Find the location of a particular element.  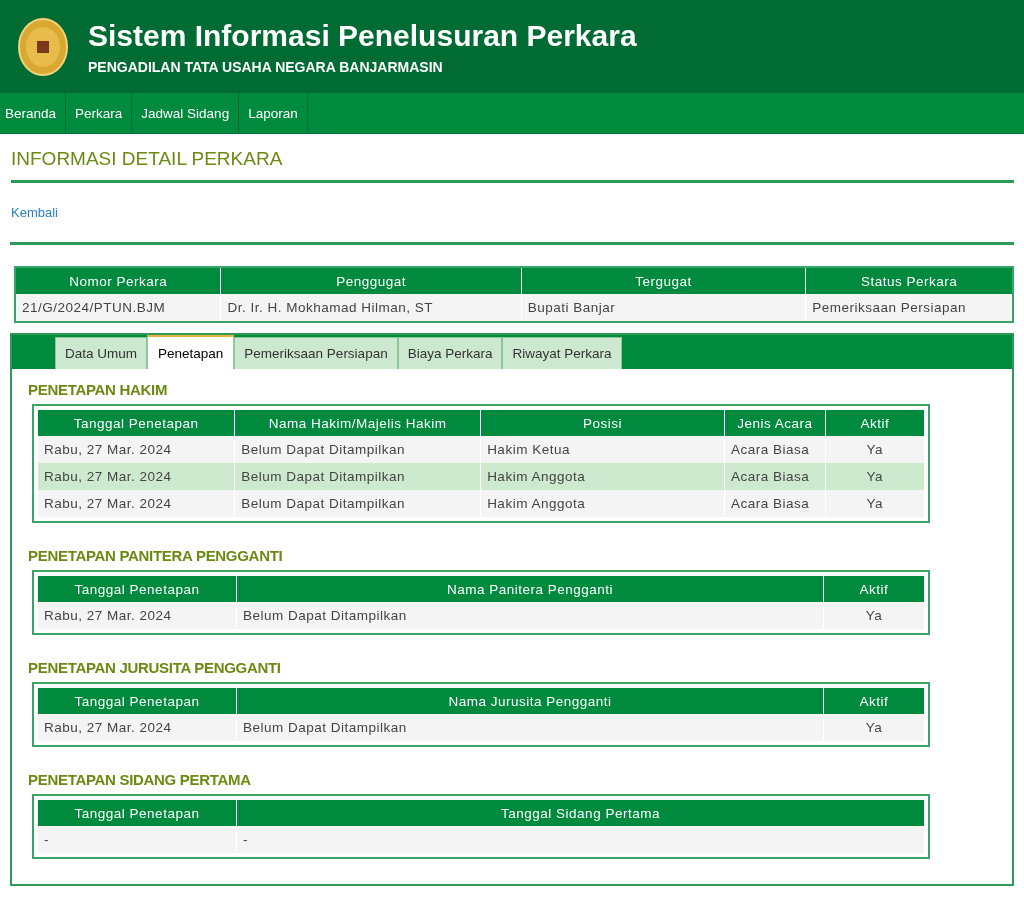

page-title: INFORMASI DETAIL PERKARA is located at coordinates (512, 165).